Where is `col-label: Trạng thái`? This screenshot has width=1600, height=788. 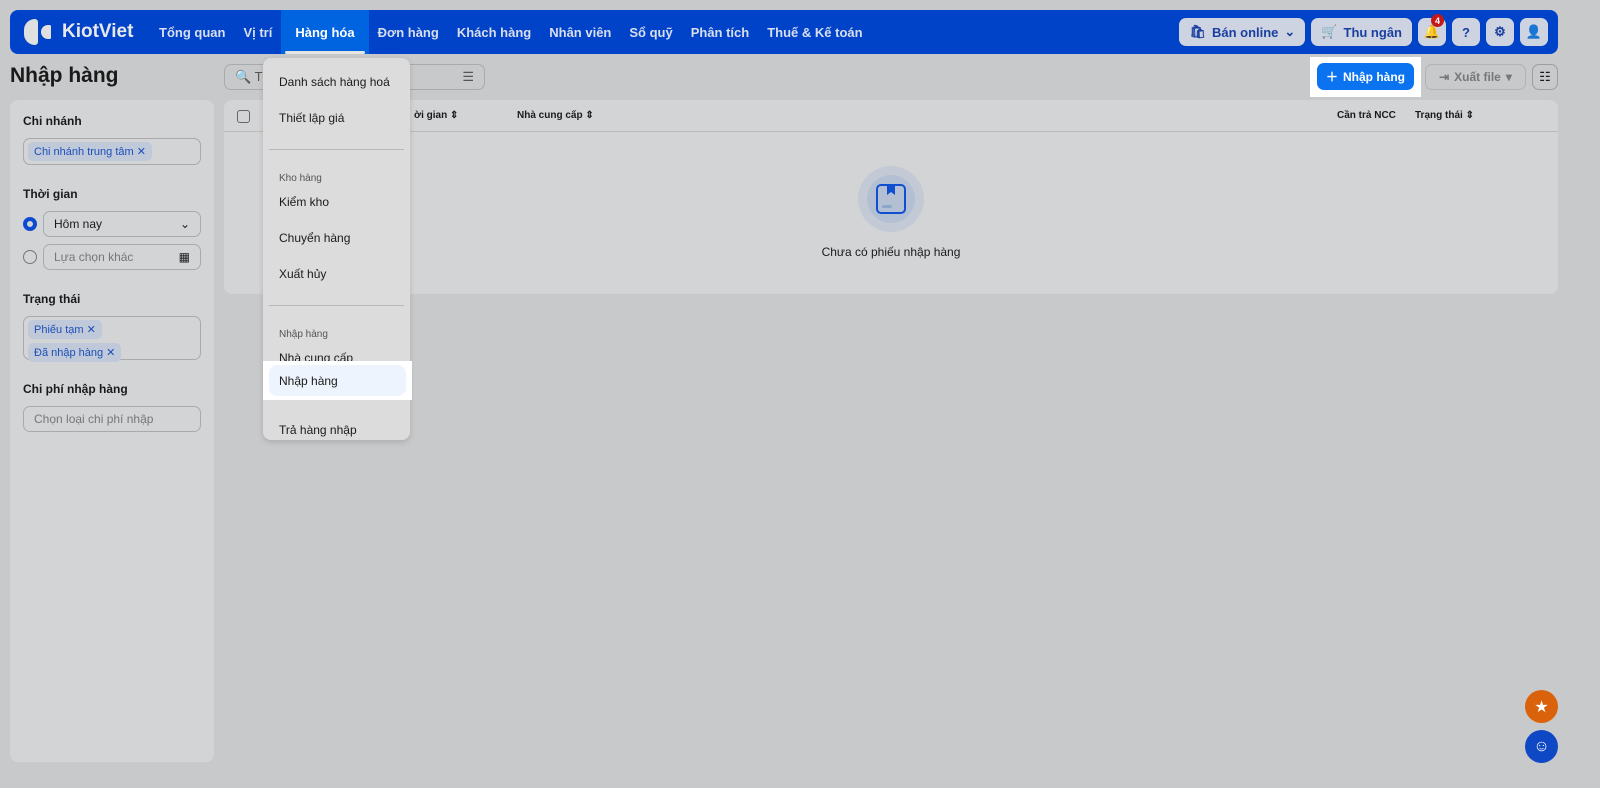
col-label: Trạng thái is located at coordinates (1439, 115).